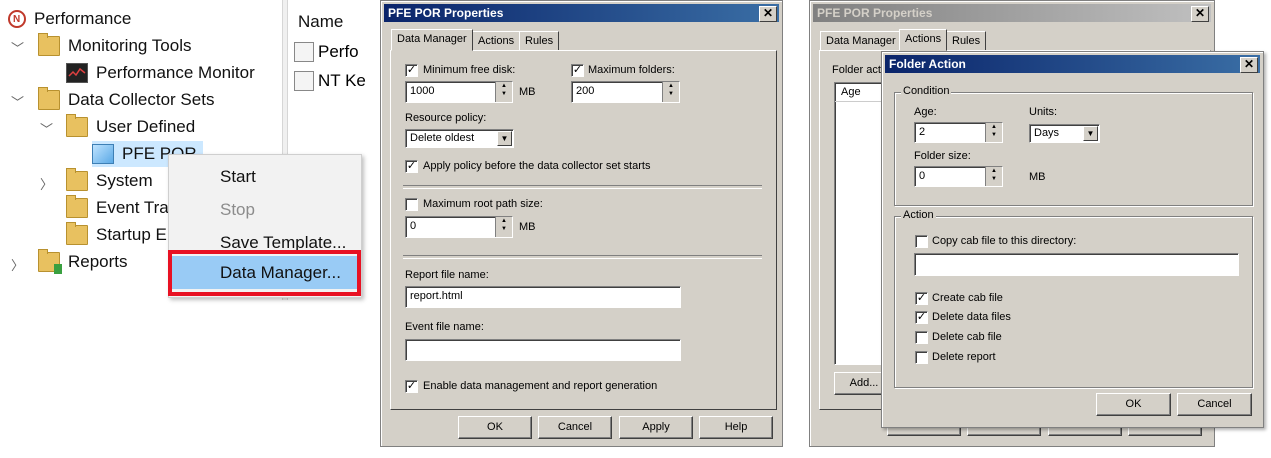 The height and width of the screenshot is (458, 1271). What do you see at coordinates (459, 227) in the screenshot?
I see `max-root-path-spinner: 0 ▲ ▼` at bounding box center [459, 227].